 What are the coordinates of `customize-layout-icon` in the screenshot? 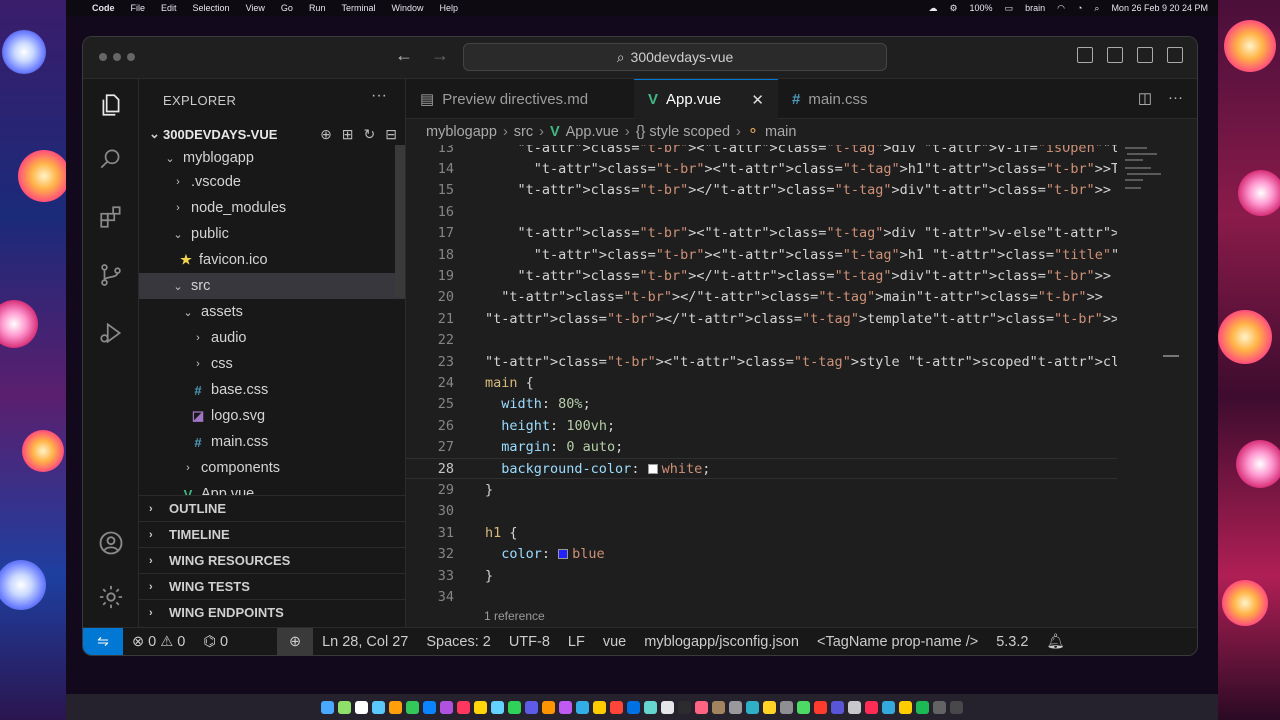 It's located at (1175, 55).